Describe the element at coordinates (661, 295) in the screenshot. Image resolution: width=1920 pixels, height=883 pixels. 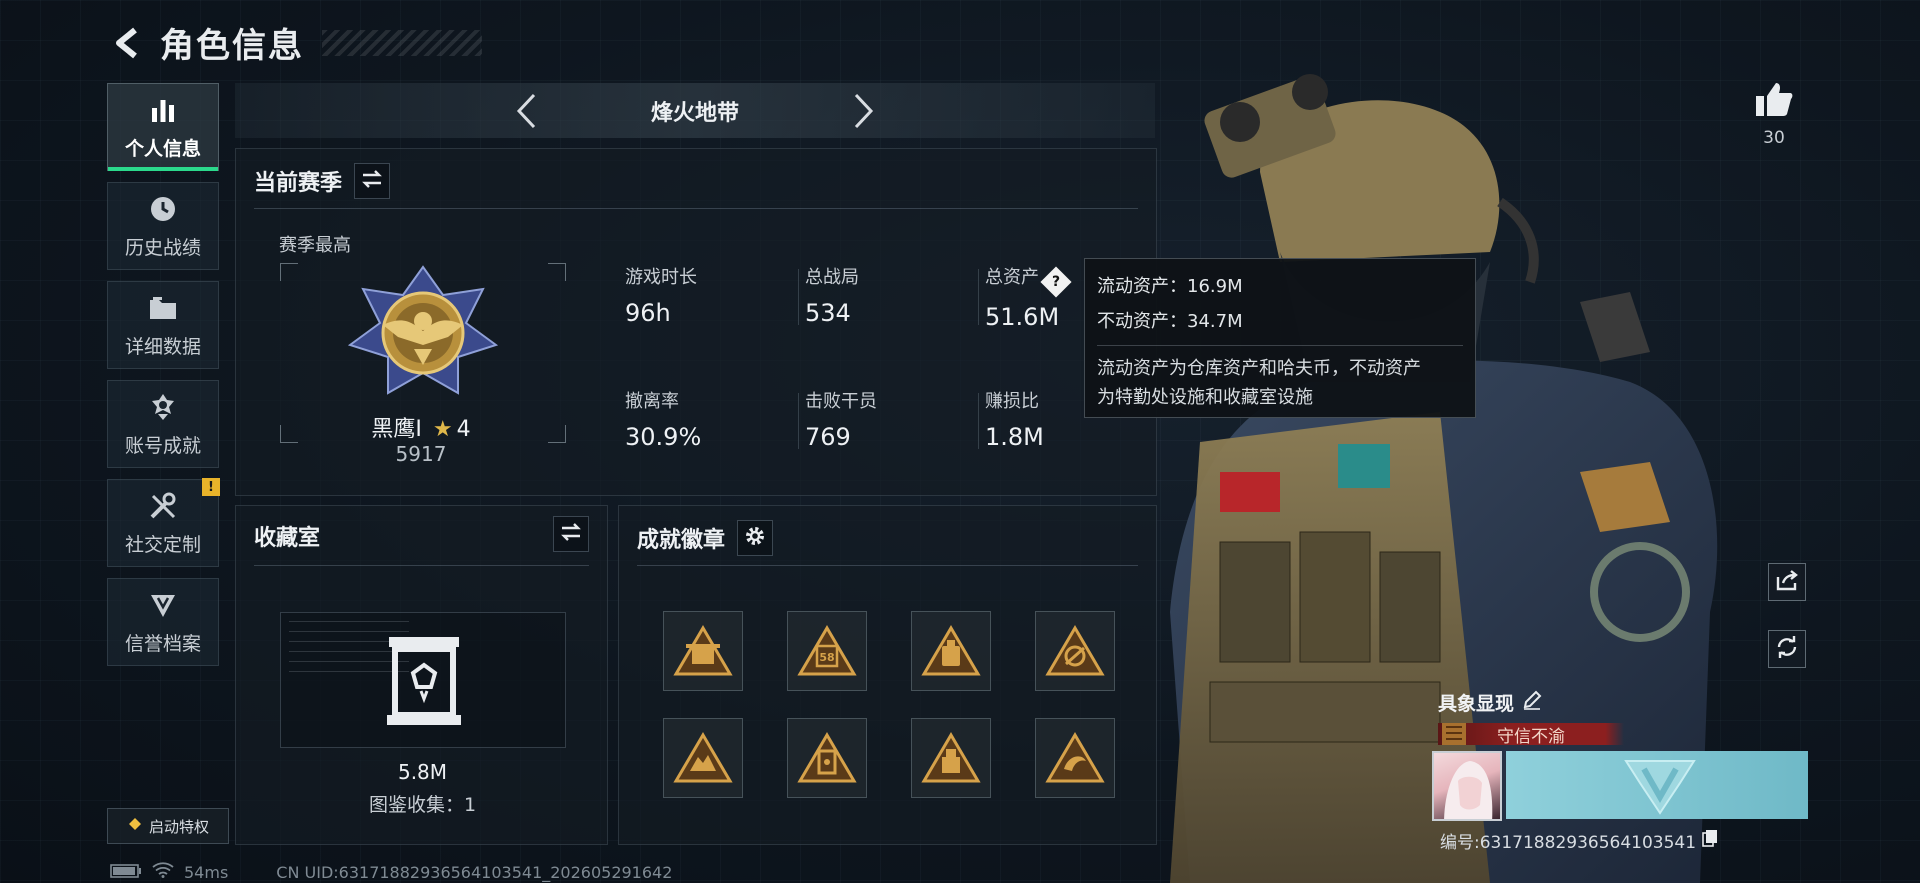
I see `stat-play-time: 游戏时长 96h` at that location.